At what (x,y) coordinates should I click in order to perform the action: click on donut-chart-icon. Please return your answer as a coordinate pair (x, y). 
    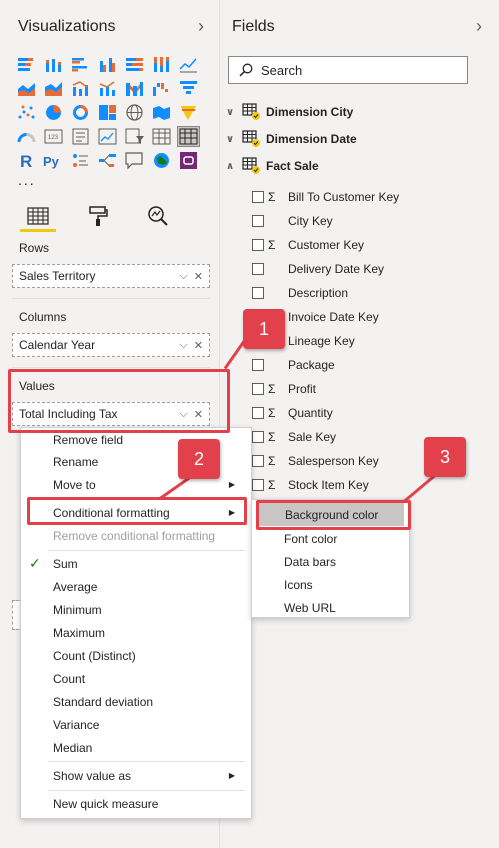
    Looking at the image, I should click on (80, 112).